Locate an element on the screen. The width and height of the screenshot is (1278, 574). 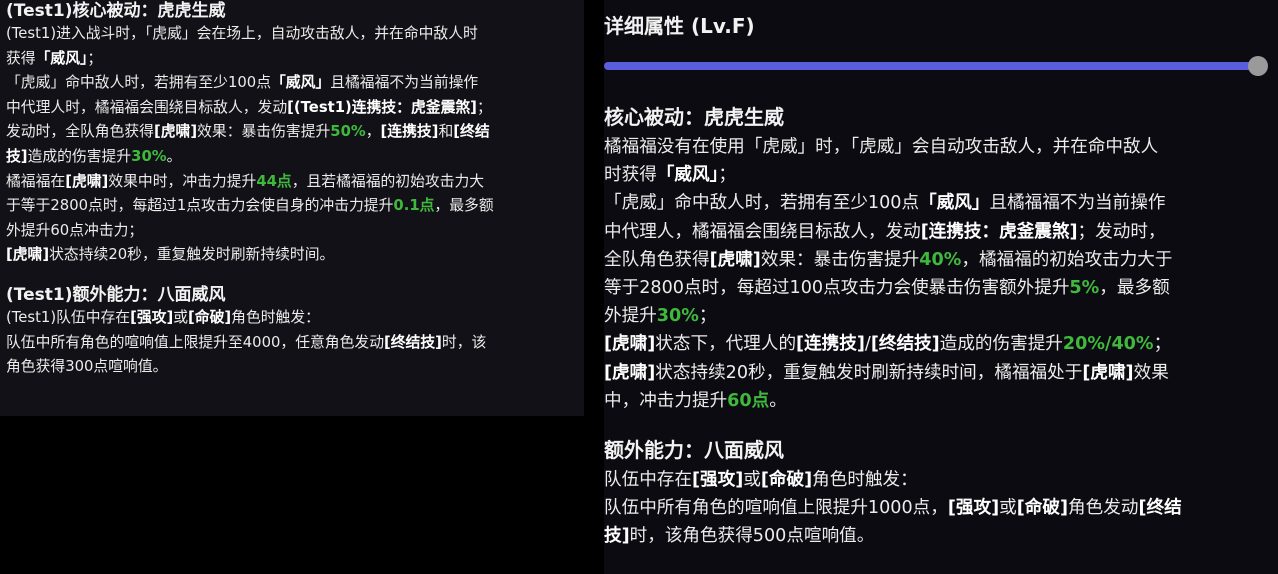
text-segment: 角色发动 is located at coordinates (1103, 508).